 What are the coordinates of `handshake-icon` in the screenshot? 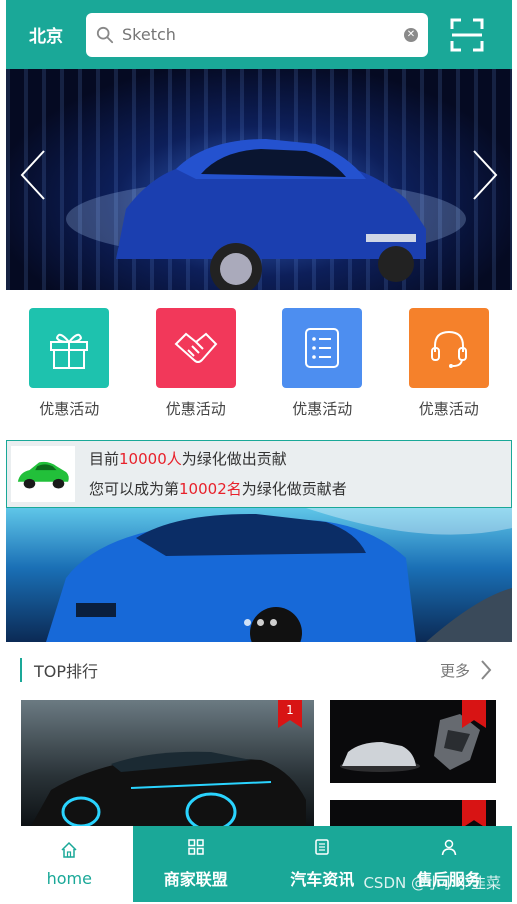 It's located at (196, 347).